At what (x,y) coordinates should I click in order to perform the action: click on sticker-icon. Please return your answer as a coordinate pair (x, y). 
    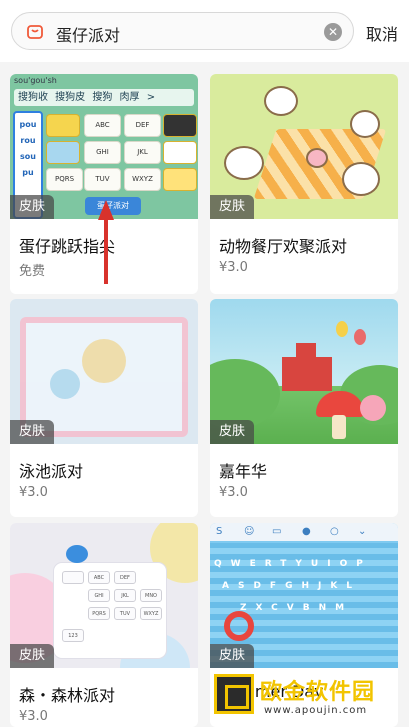
    Looking at the image, I should click on (180, 152).